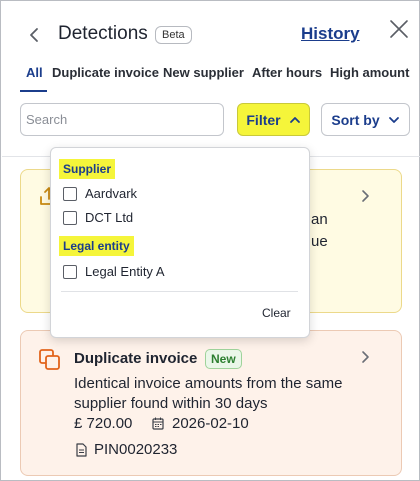  I want to click on card-text-fragment: ue, so click(319, 241).